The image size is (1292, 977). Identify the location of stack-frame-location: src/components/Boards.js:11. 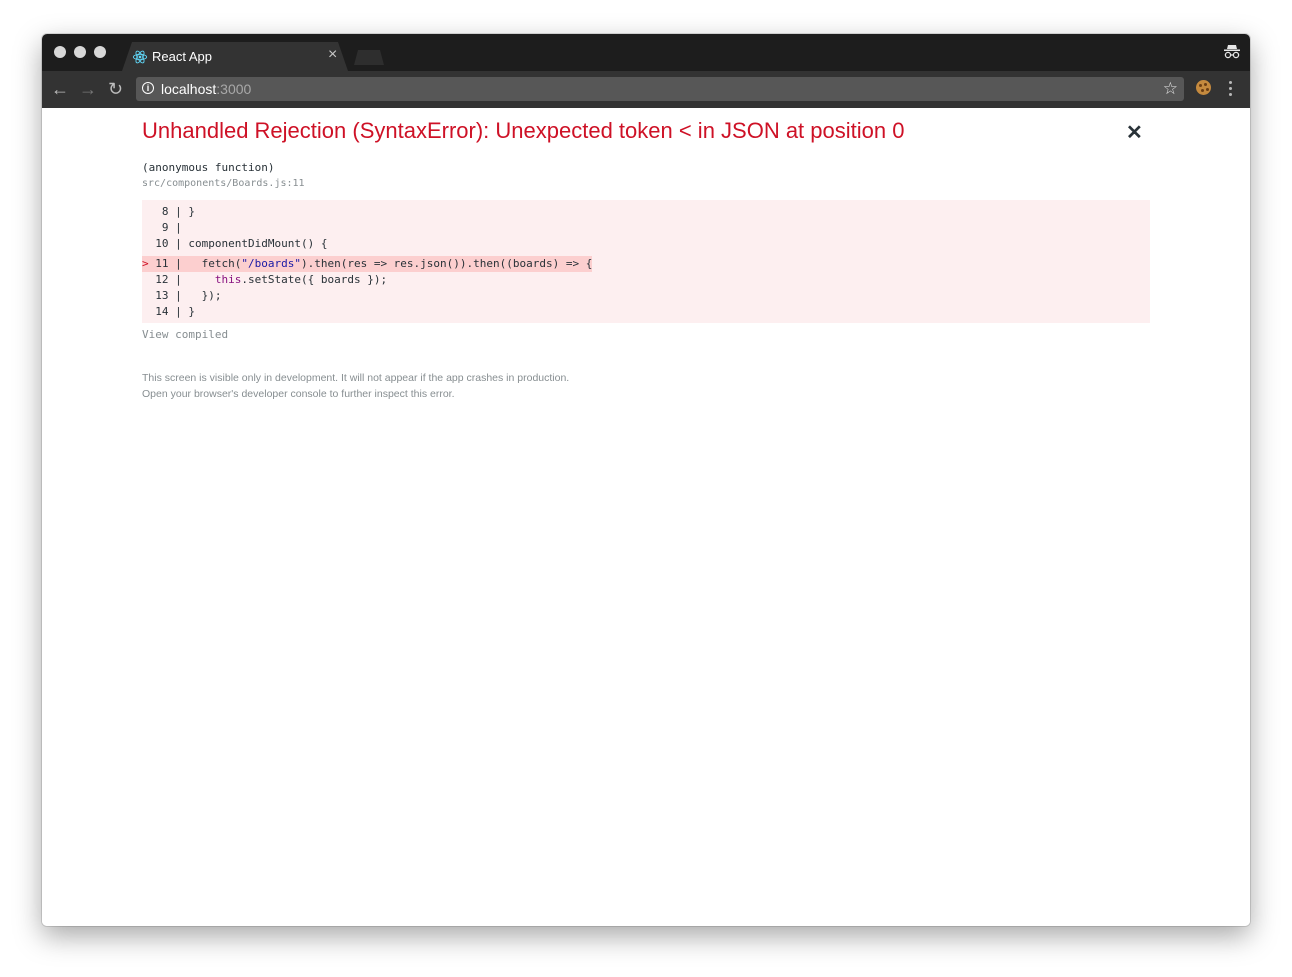
(223, 183).